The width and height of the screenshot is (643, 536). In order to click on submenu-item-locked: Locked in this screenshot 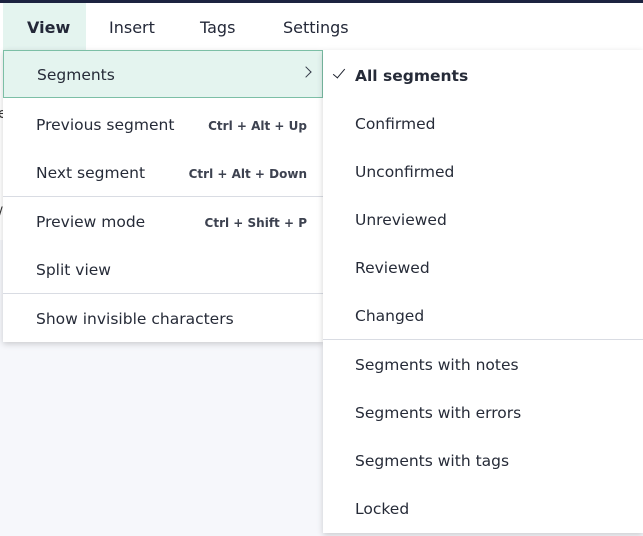, I will do `click(483, 507)`.